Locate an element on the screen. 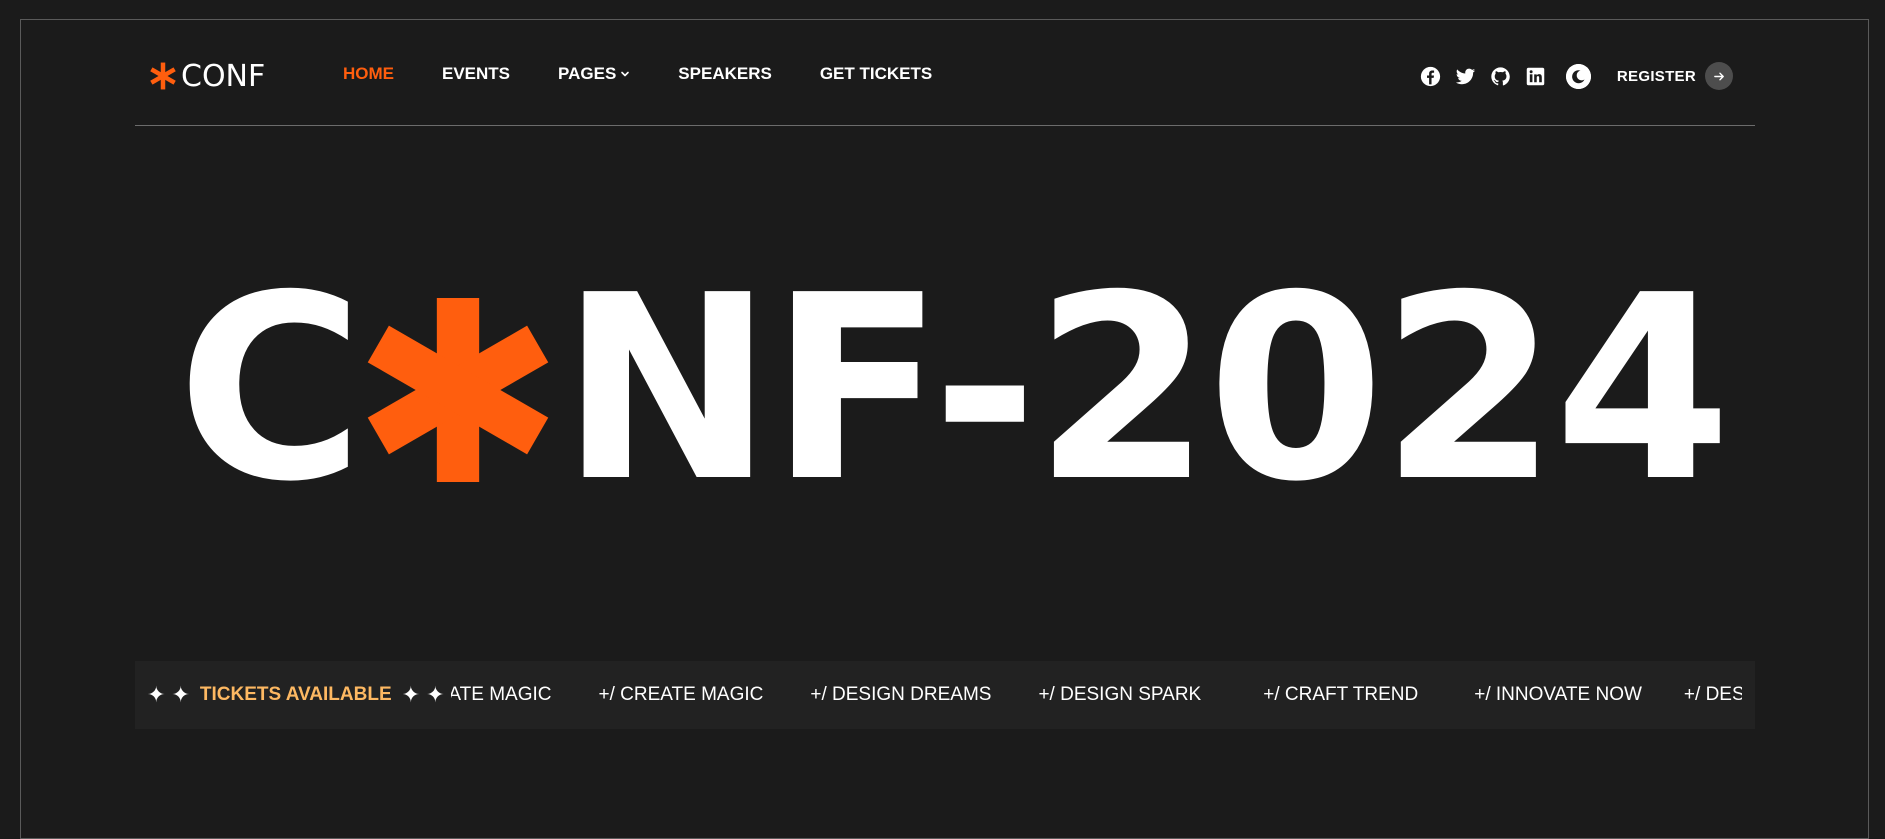  twitter-link is located at coordinates (1466, 76).